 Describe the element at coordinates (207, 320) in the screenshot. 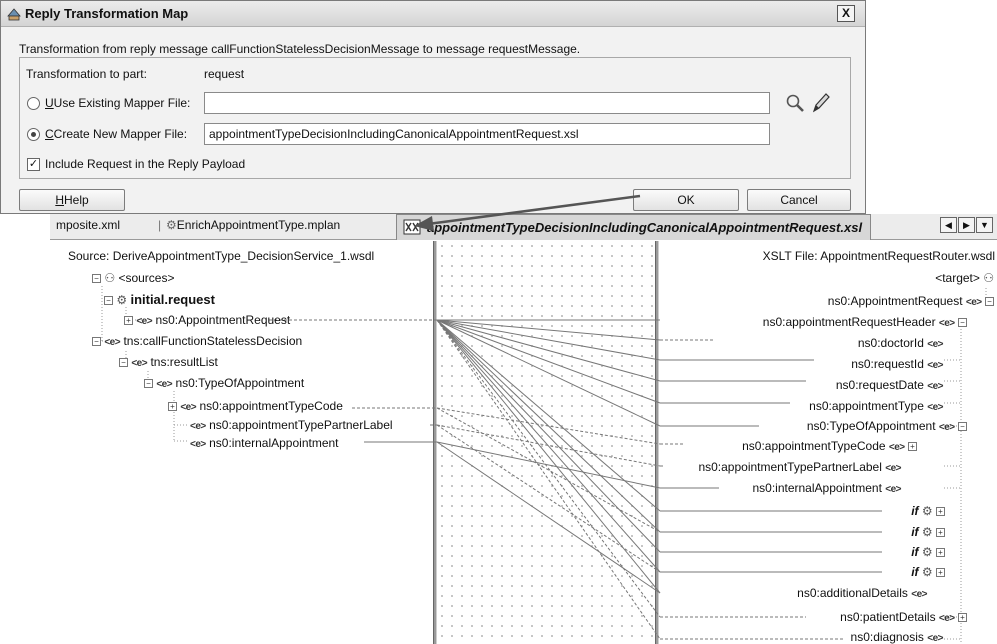

I see `source-appointment-request-node: + <e> ns0:AppointmentRequest` at that location.